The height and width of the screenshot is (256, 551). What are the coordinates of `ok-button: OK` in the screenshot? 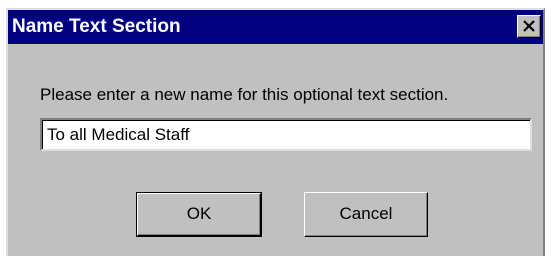 It's located at (199, 214).